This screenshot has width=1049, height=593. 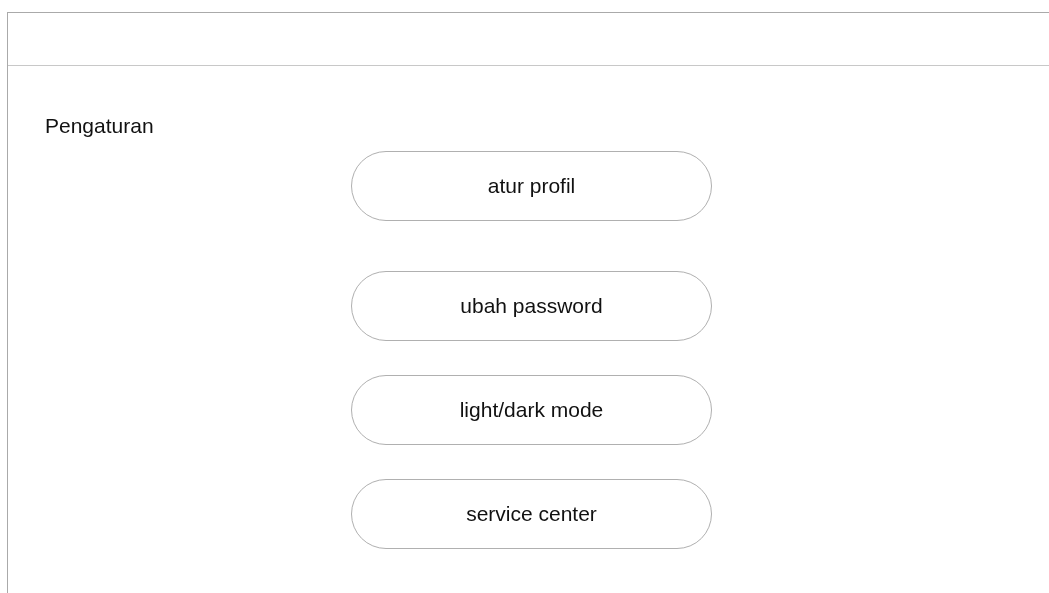 What do you see at coordinates (531, 306) in the screenshot?
I see `menu-button: ubah password` at bounding box center [531, 306].